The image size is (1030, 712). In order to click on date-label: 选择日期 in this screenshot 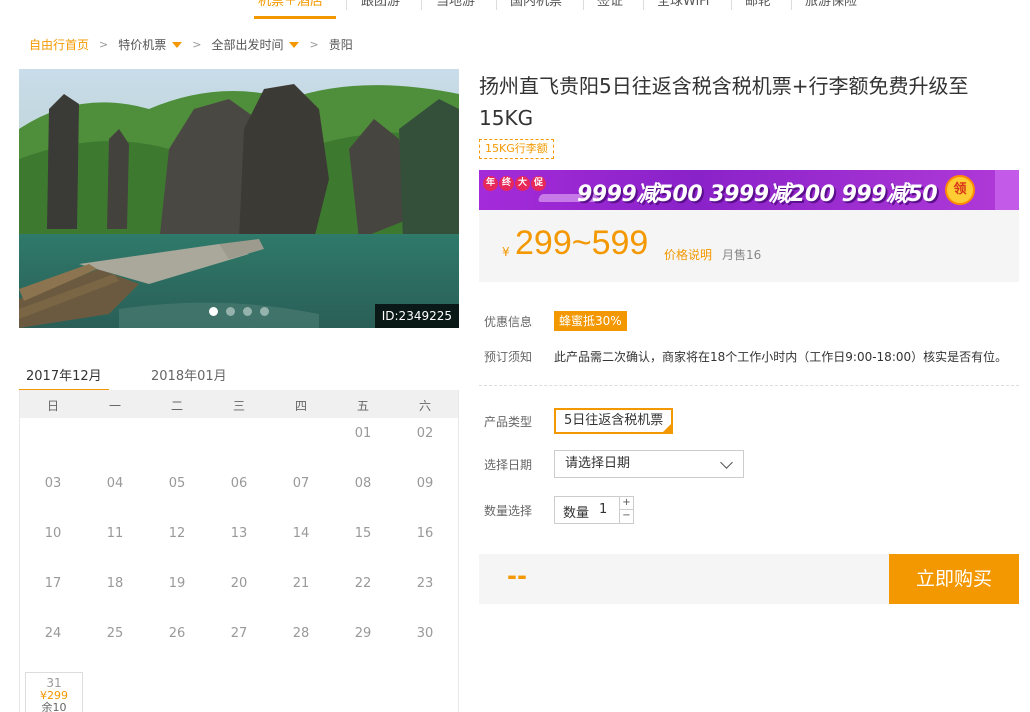, I will do `click(508, 465)`.